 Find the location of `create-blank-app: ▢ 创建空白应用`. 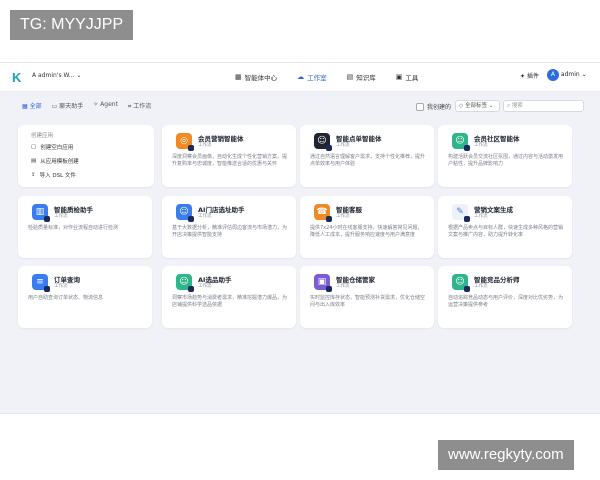

create-blank-app: ▢ 创建空白应用 is located at coordinates (52, 147).